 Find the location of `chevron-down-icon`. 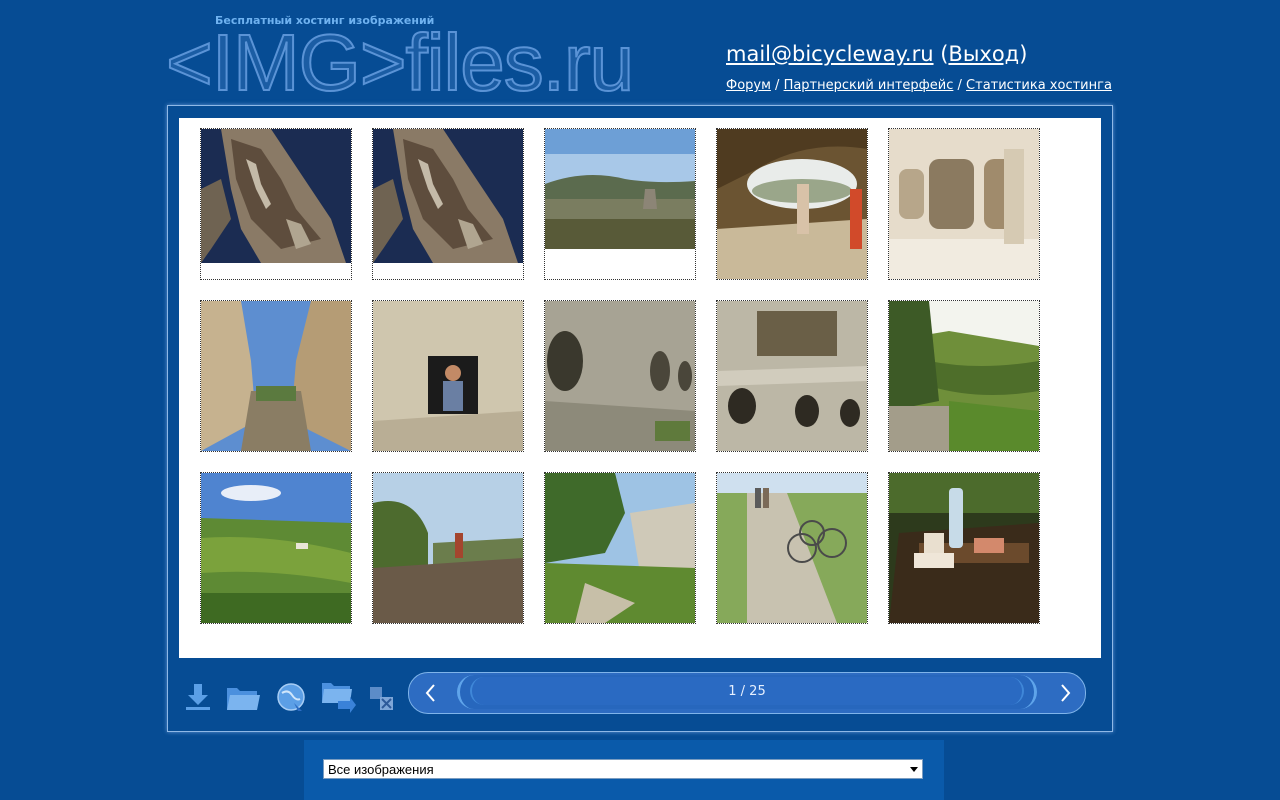

chevron-down-icon is located at coordinates (914, 769).